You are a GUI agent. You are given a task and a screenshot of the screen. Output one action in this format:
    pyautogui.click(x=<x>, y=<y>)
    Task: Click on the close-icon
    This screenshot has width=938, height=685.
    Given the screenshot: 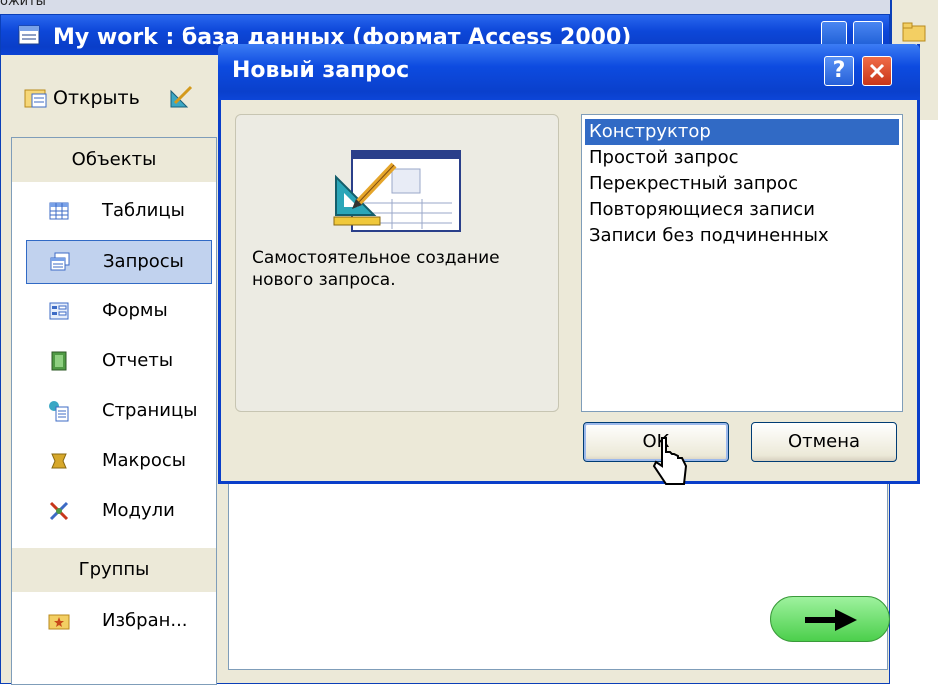 What is the action you would take?
    pyautogui.click(x=877, y=71)
    